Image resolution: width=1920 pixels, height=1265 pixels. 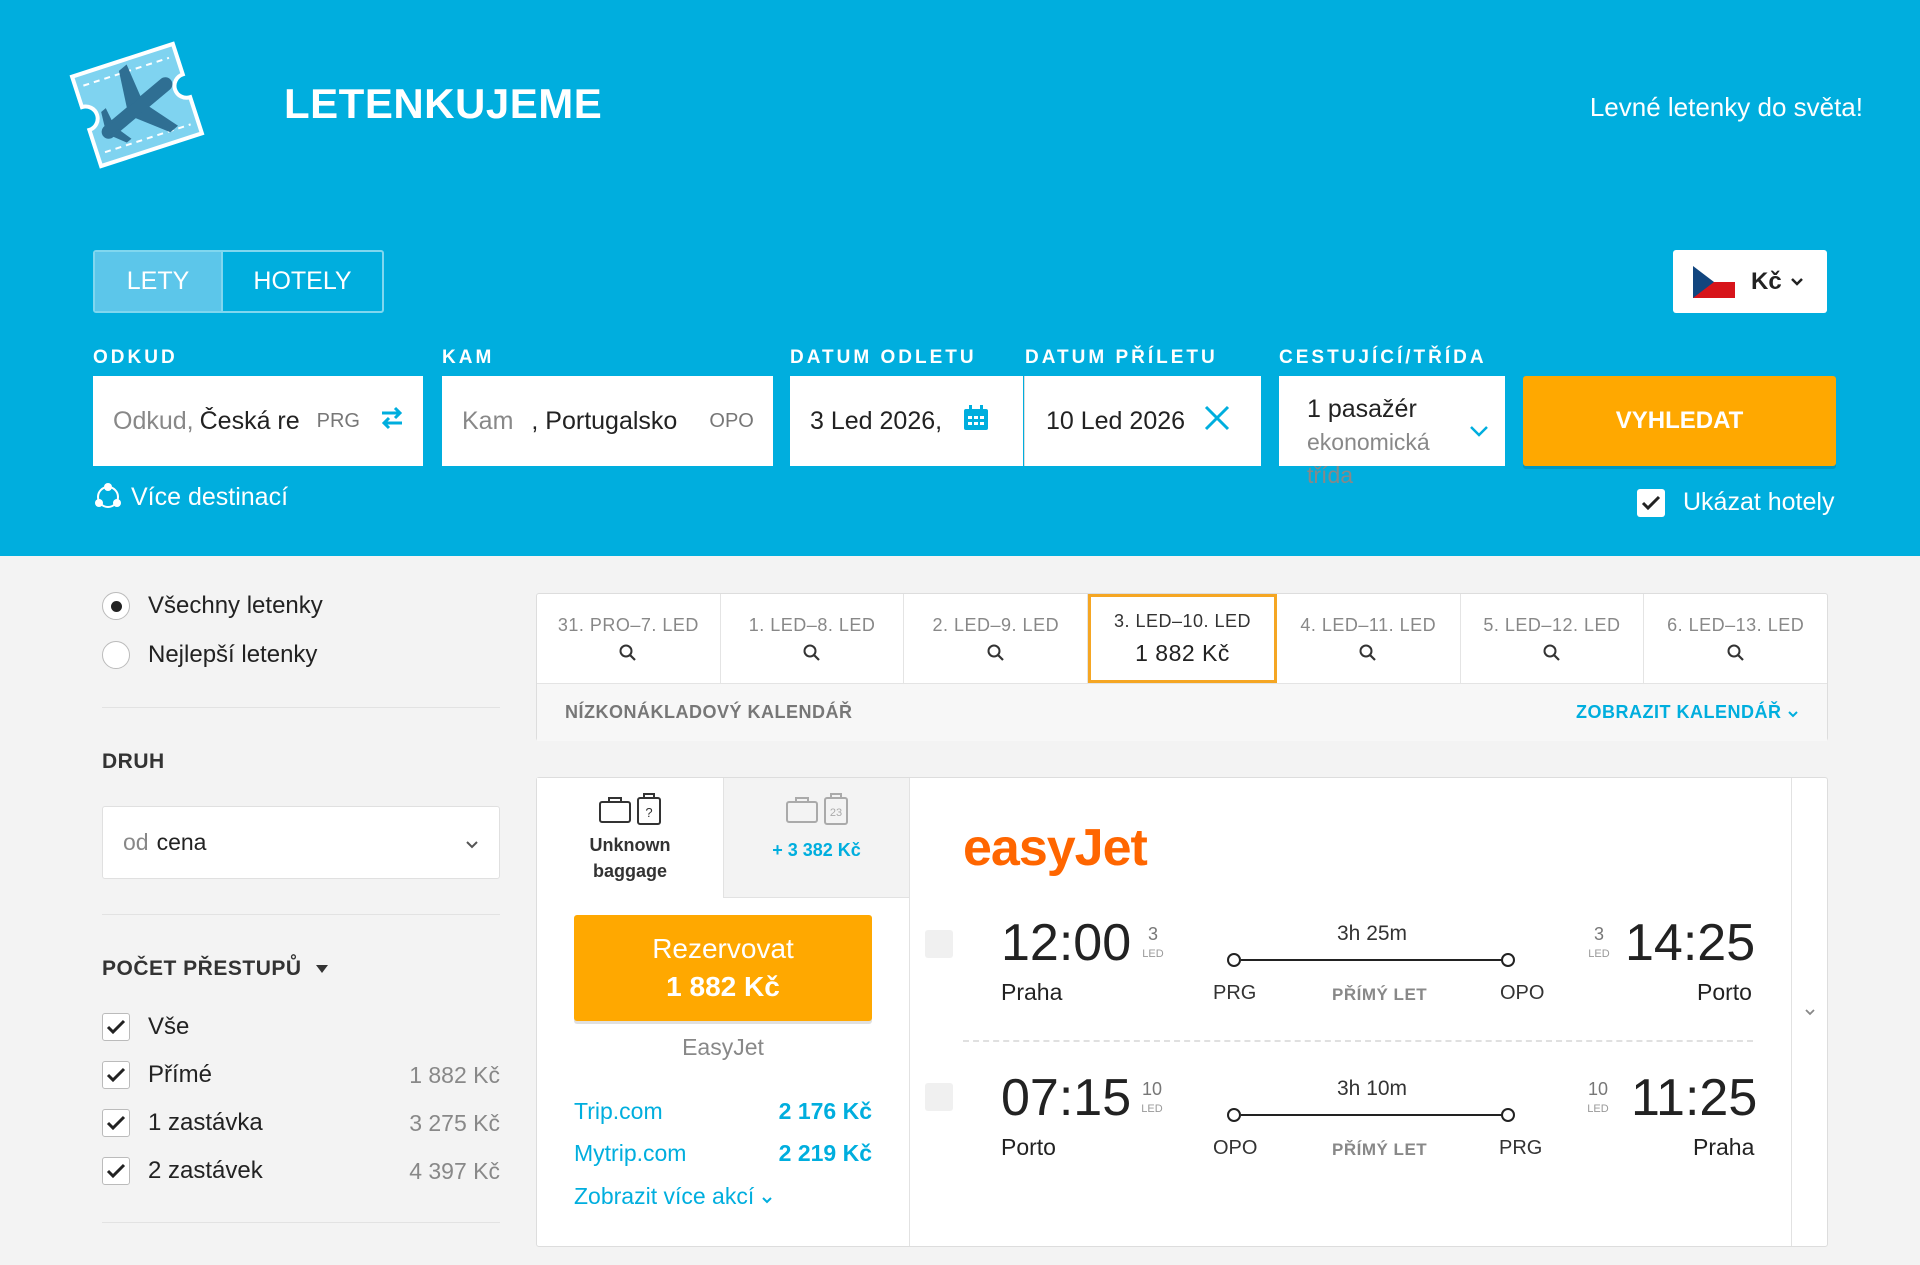 What do you see at coordinates (607, 421) in the screenshot?
I see `destination-input: Kam , Portugalsko OPO` at bounding box center [607, 421].